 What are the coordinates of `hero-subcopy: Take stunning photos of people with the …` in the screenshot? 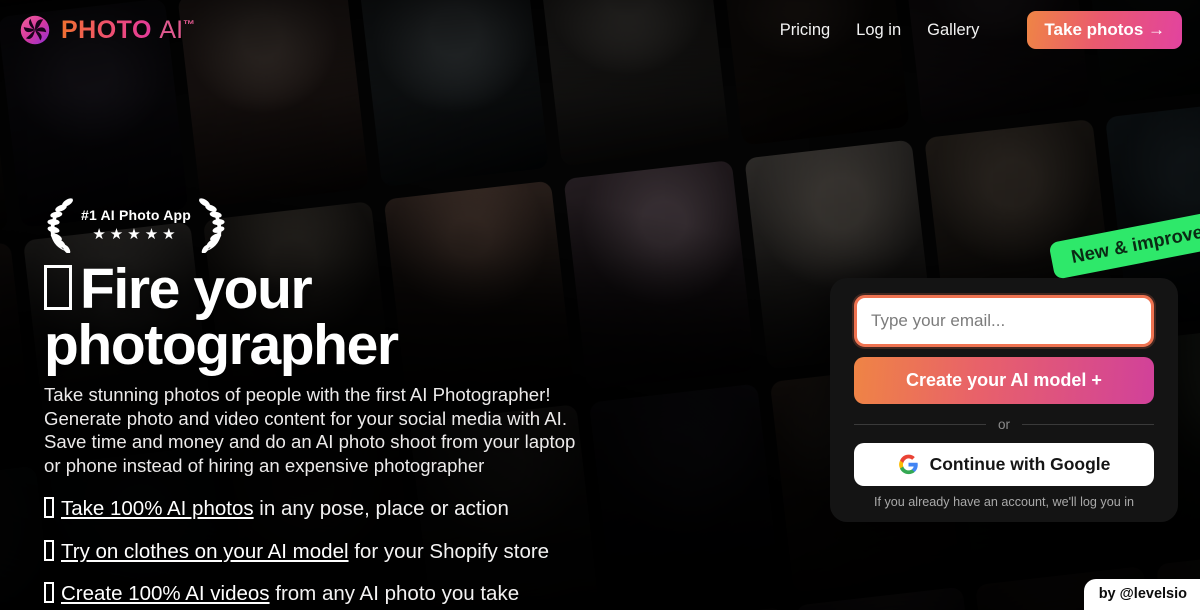 It's located at (424, 430).